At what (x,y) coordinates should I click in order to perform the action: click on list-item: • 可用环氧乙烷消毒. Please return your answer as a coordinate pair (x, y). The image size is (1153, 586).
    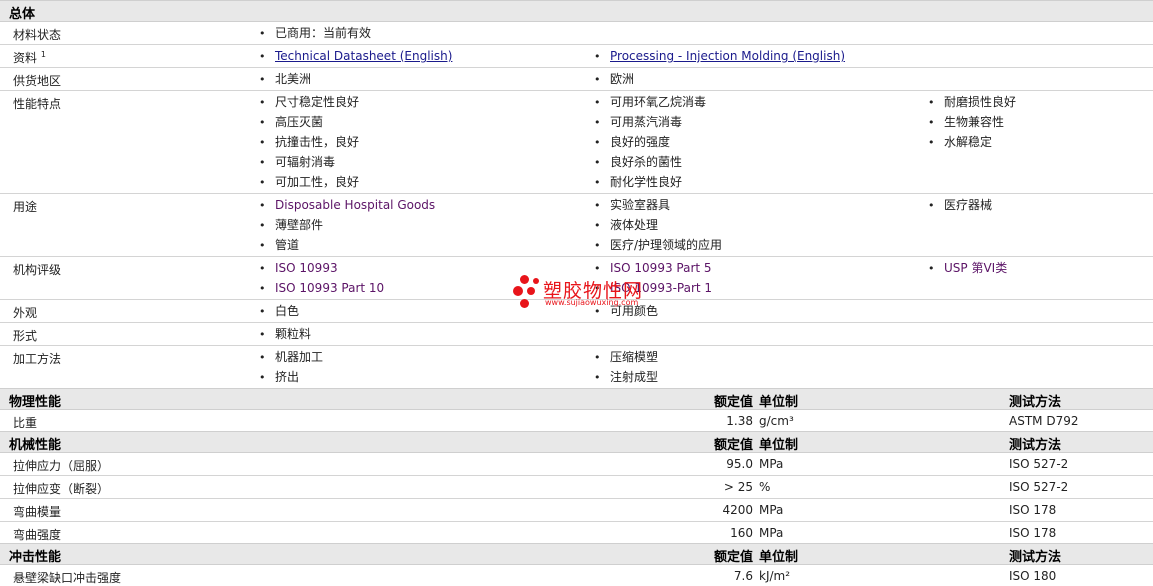
    Looking at the image, I should click on (650, 102).